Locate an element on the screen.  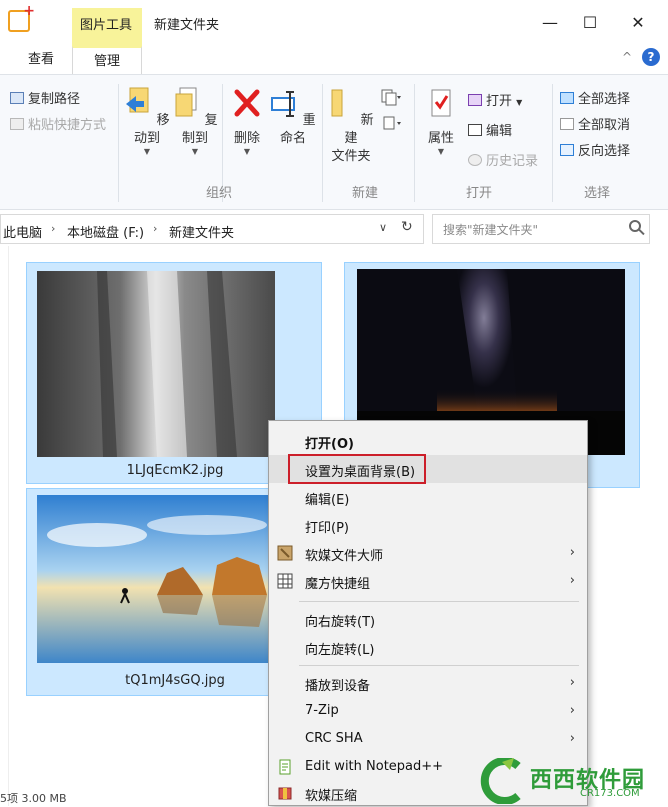
group-label-new: 新建 is located at coordinates (365, 193).